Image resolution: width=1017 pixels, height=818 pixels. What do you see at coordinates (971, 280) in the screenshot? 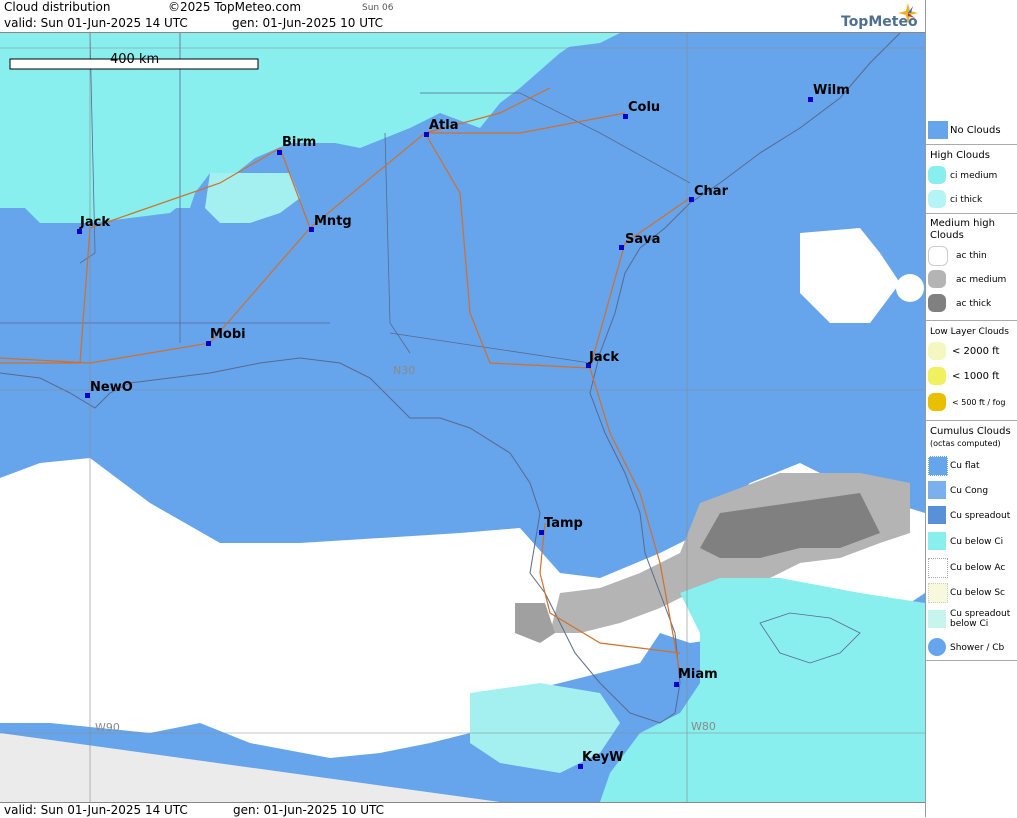
I see `legend-ac-medium: ac medium` at bounding box center [971, 280].